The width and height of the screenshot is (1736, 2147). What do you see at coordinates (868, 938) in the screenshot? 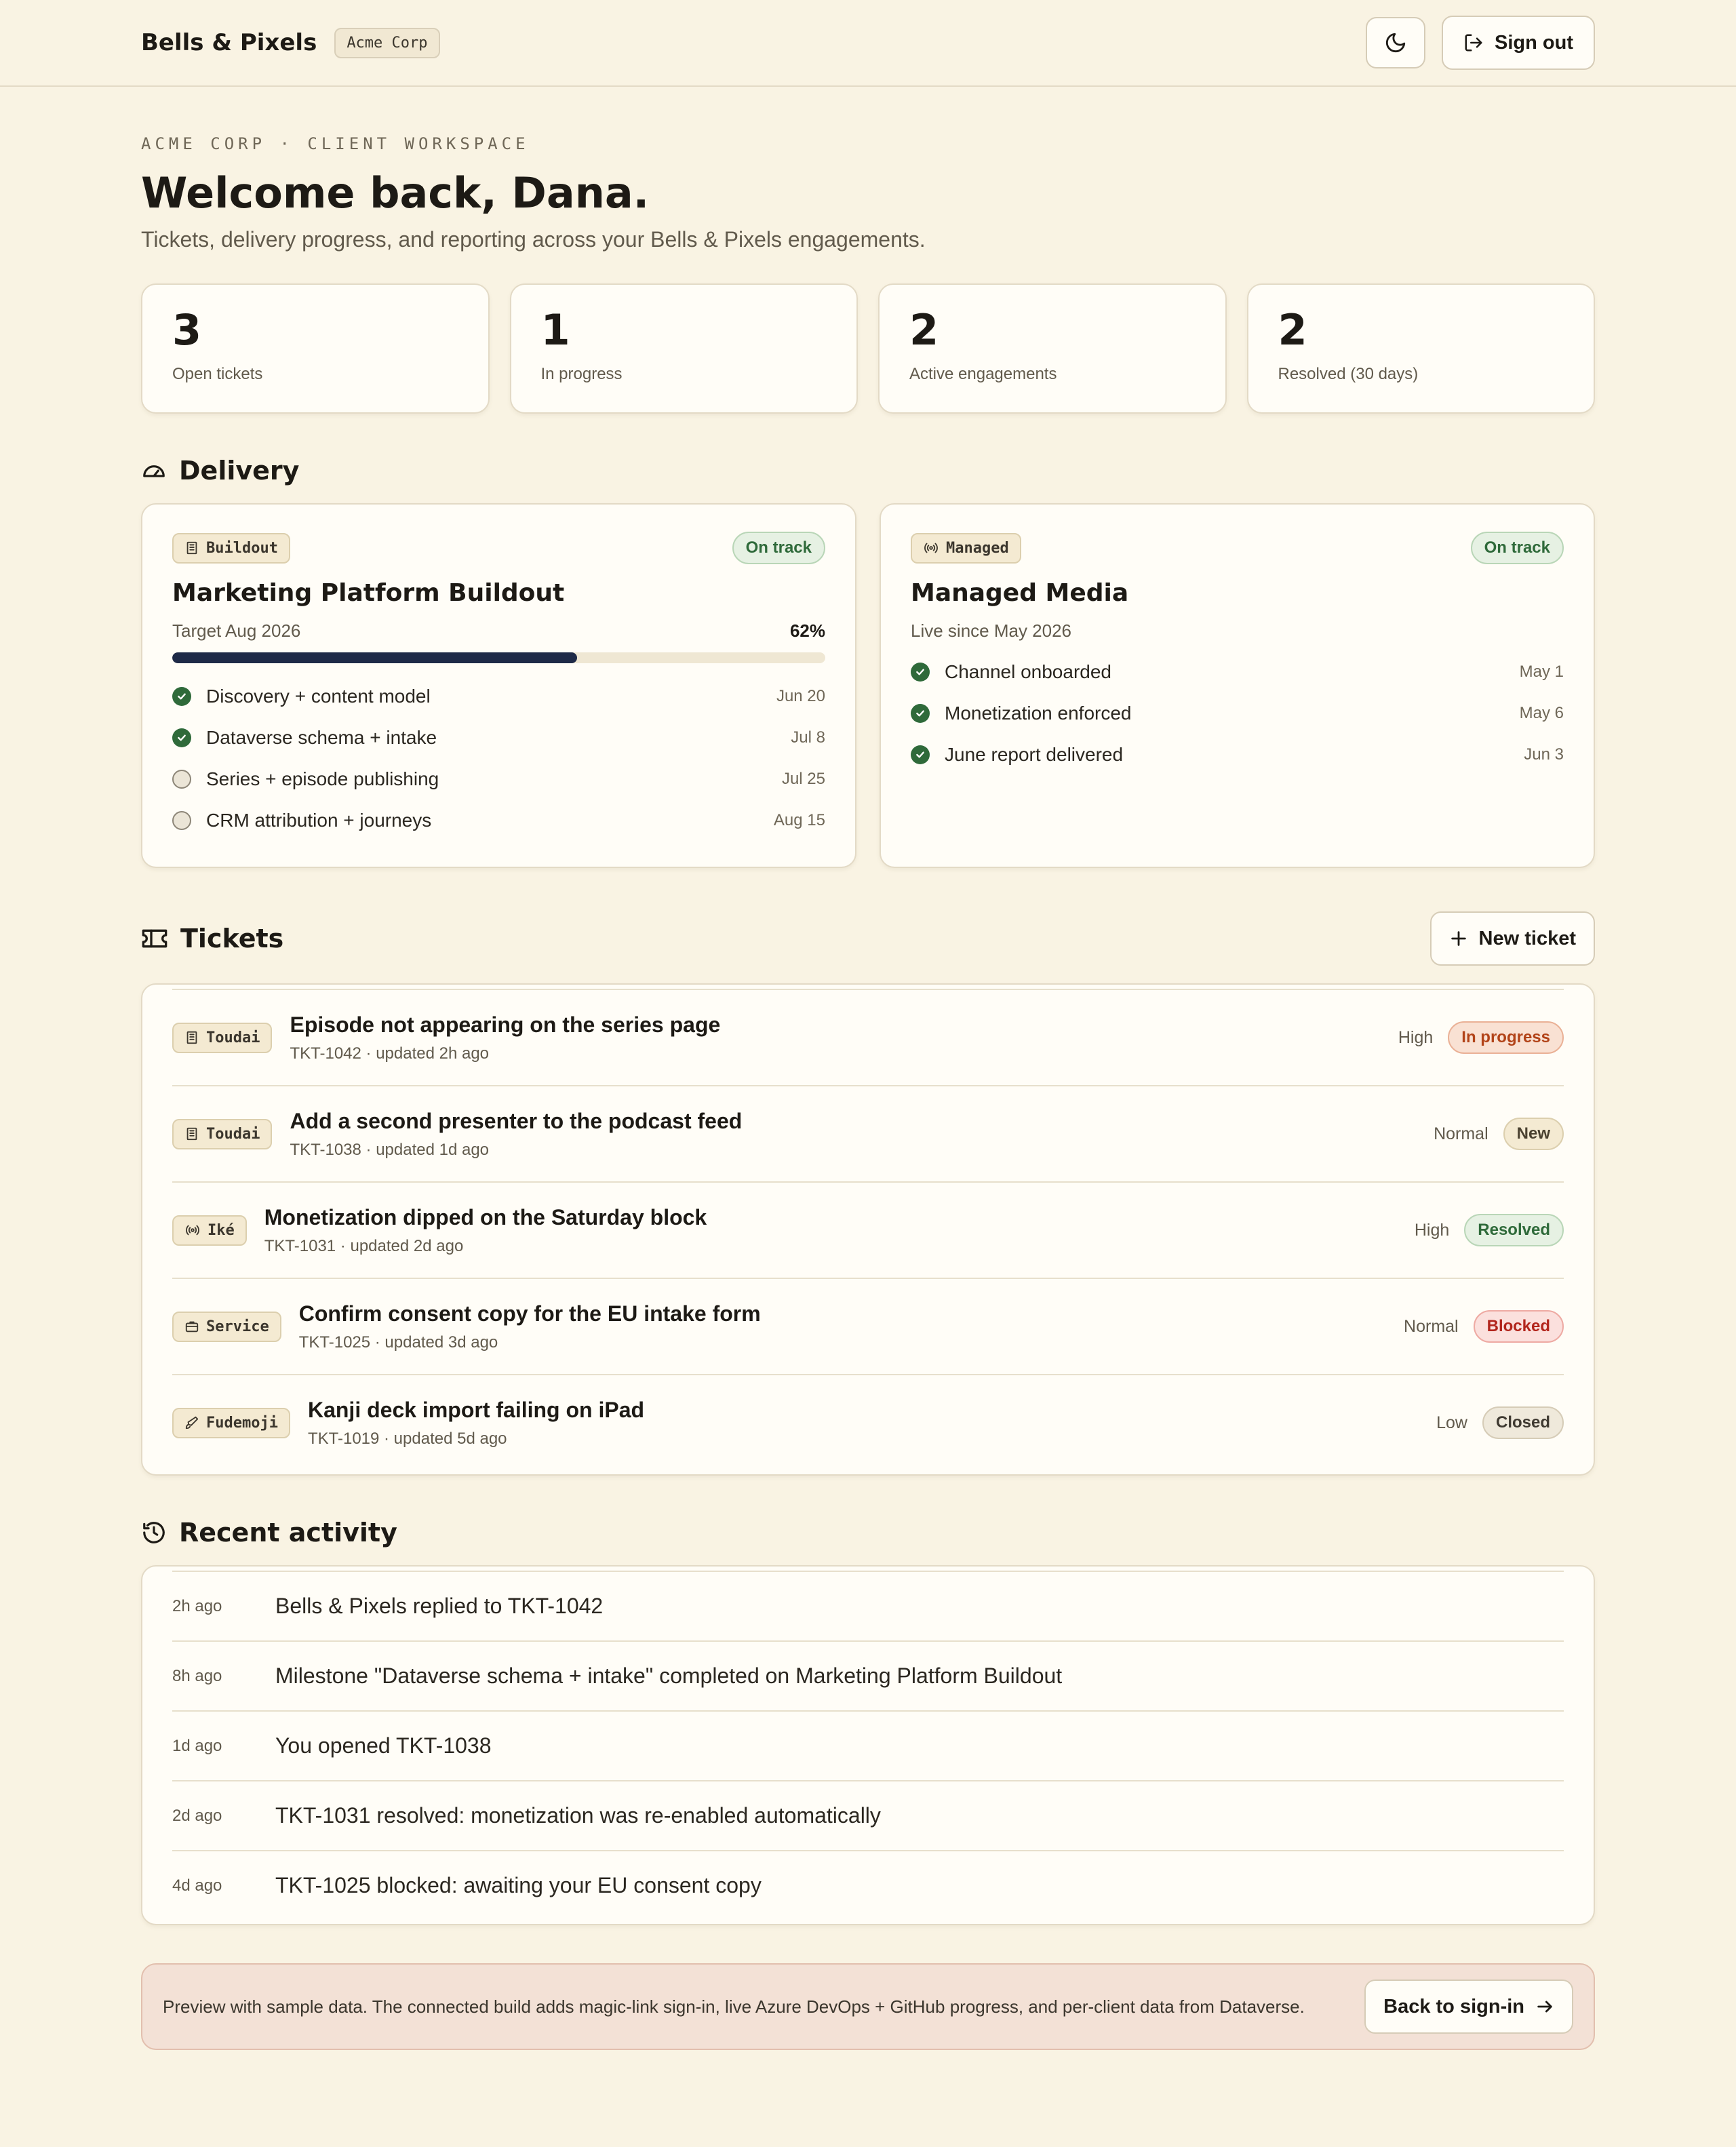
I see `tickets-section-header: Tickets New ticket` at bounding box center [868, 938].